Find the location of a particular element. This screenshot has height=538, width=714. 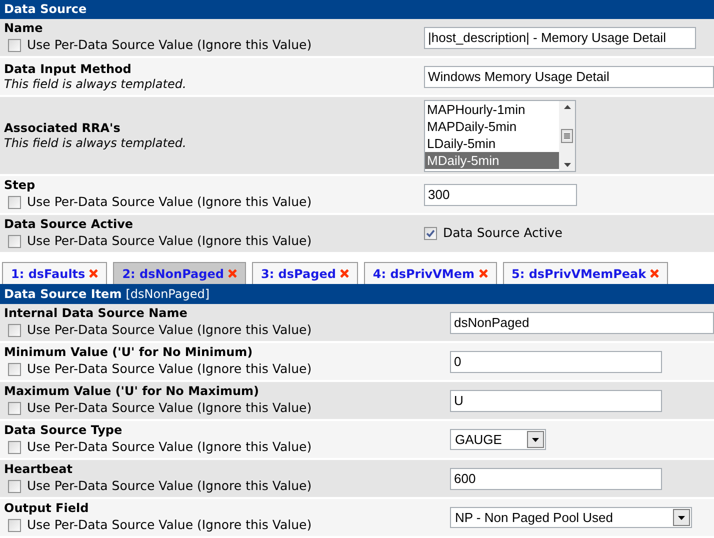

tab: 3: dsPaged is located at coordinates (305, 273).